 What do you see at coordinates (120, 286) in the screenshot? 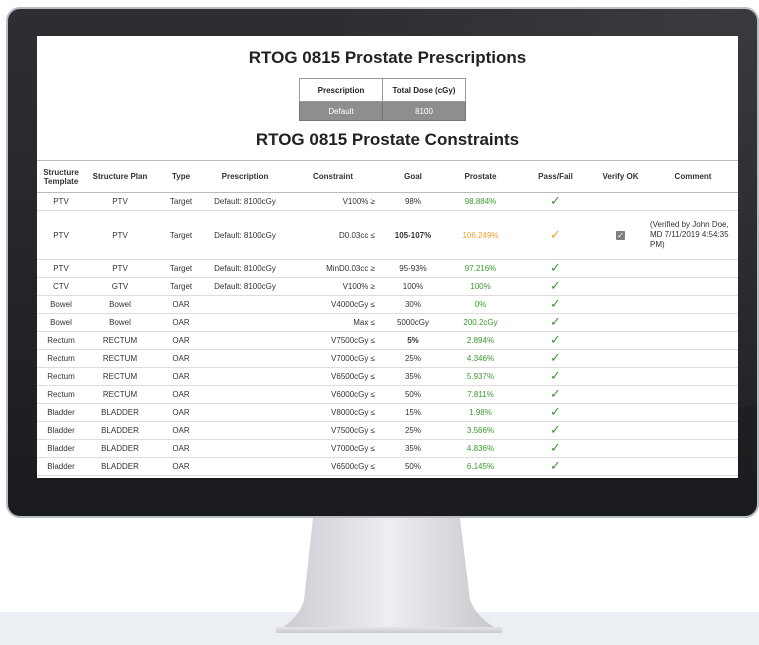
I see `structure-plan-cell: GTV` at bounding box center [120, 286].